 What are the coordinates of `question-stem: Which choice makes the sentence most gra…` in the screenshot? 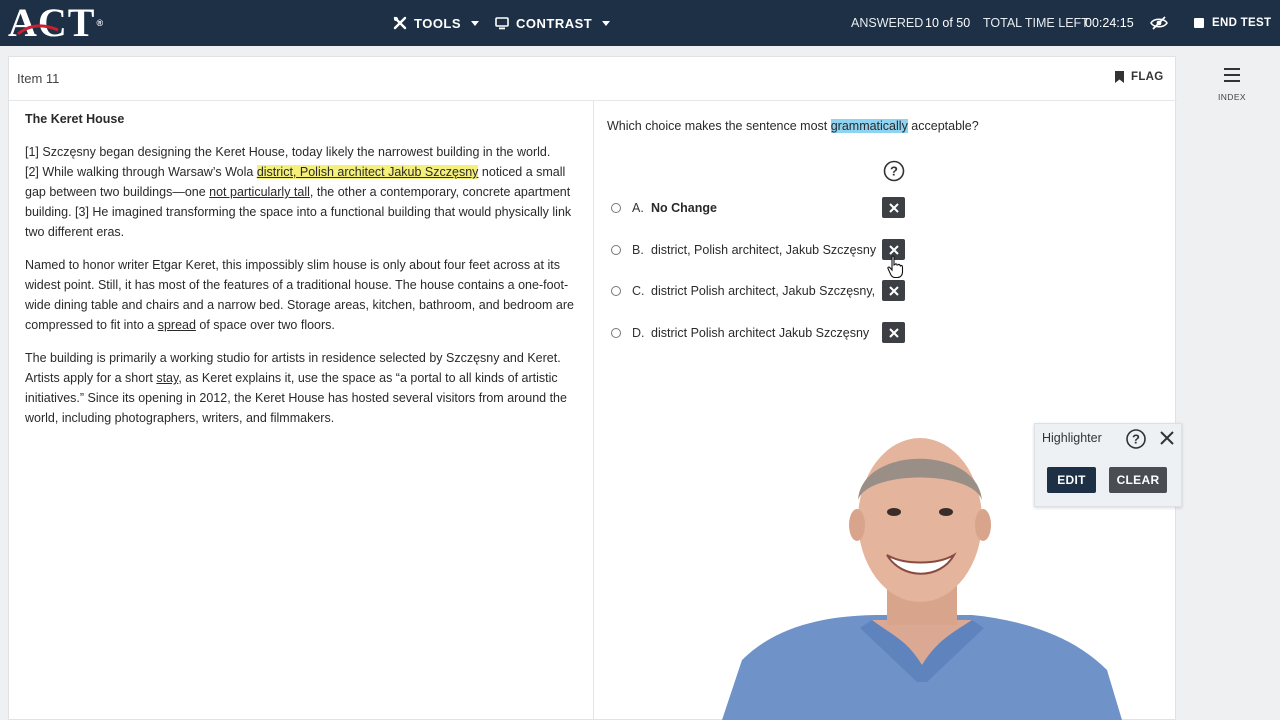 It's located at (793, 126).